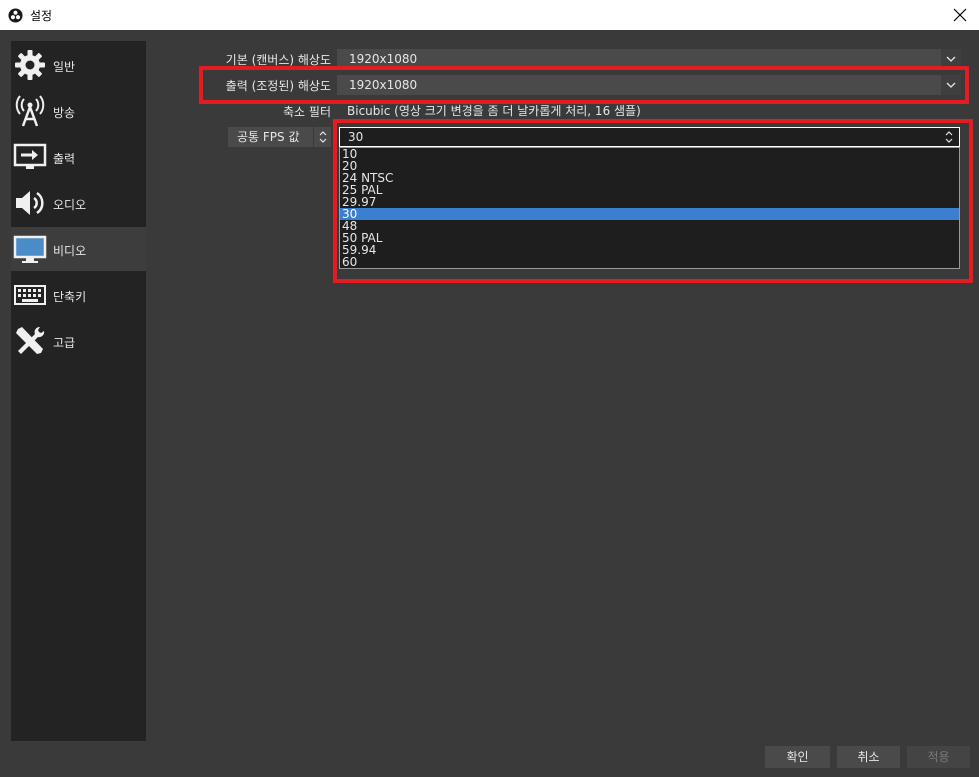 Image resolution: width=979 pixels, height=777 pixels. What do you see at coordinates (70, 251) in the screenshot?
I see `sidebar-item-label: 비디오` at bounding box center [70, 251].